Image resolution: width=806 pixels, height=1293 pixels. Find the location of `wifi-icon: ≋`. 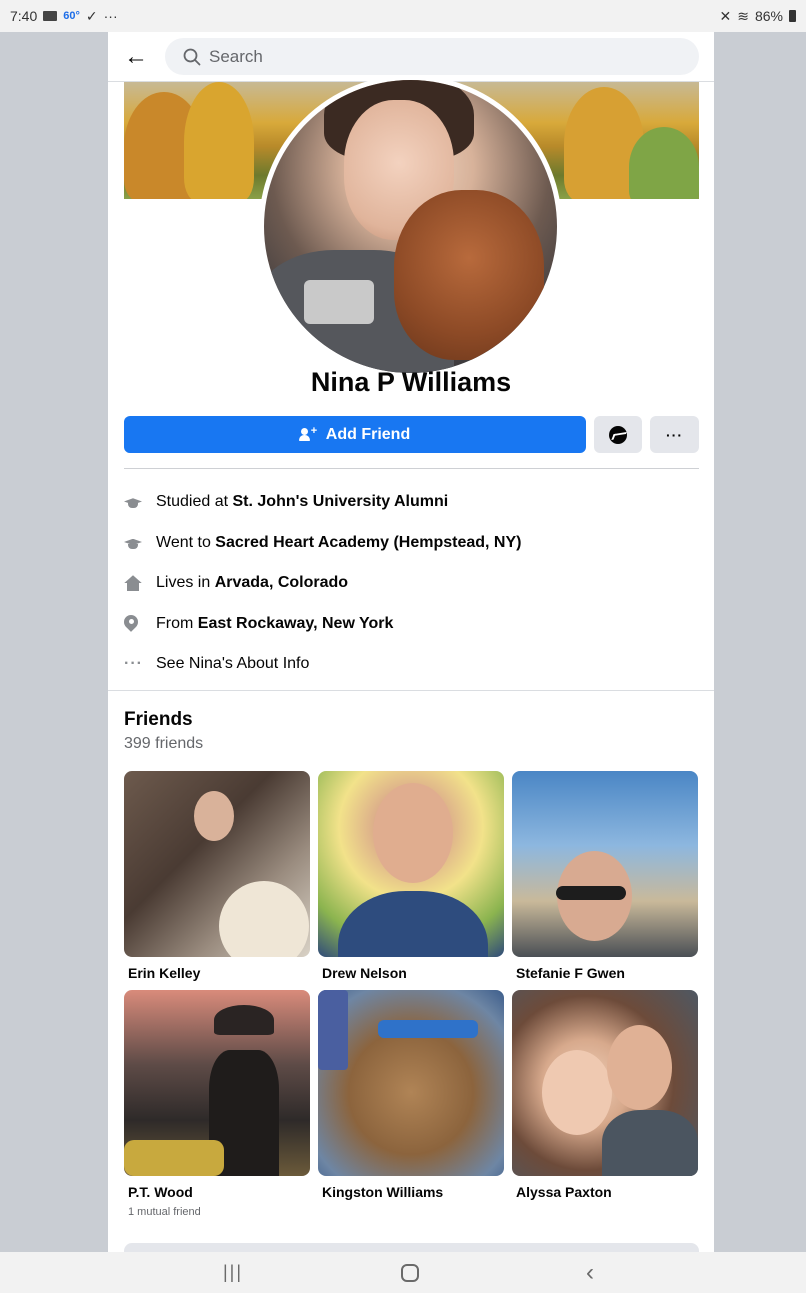

wifi-icon: ≋ is located at coordinates (743, 15).